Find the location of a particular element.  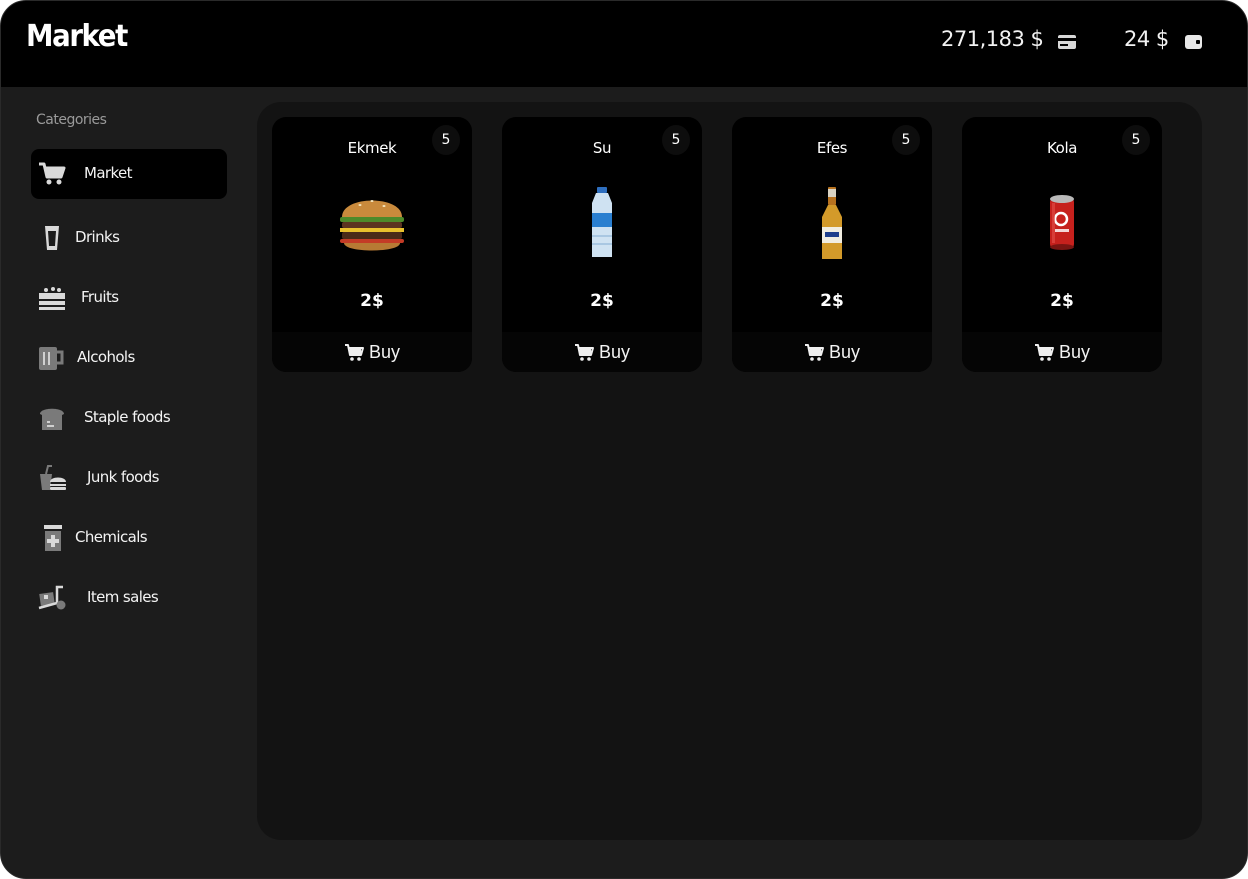

product-card-ekmek: Ekmek 5 2$ Buy is located at coordinates (372, 244).